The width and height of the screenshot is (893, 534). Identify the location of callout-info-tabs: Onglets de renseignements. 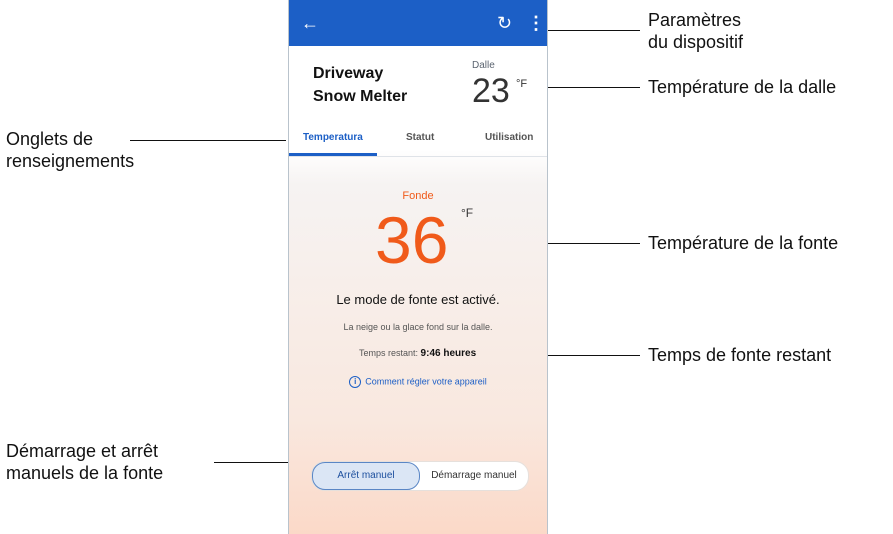
(70, 150).